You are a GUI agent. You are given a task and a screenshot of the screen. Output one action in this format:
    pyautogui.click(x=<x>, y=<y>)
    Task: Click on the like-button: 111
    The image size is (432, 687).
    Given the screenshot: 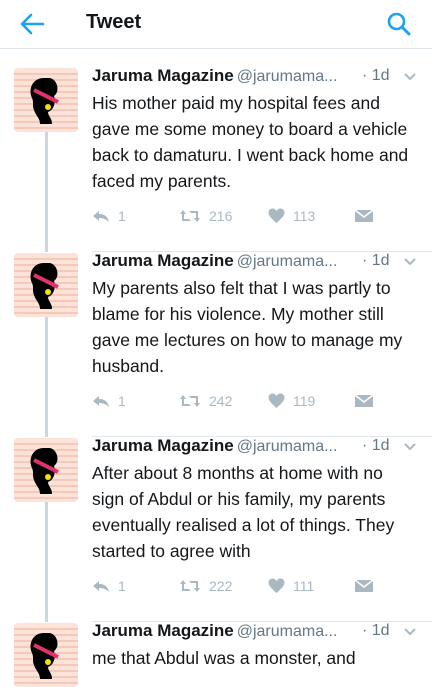 What is the action you would take?
    pyautogui.click(x=291, y=586)
    